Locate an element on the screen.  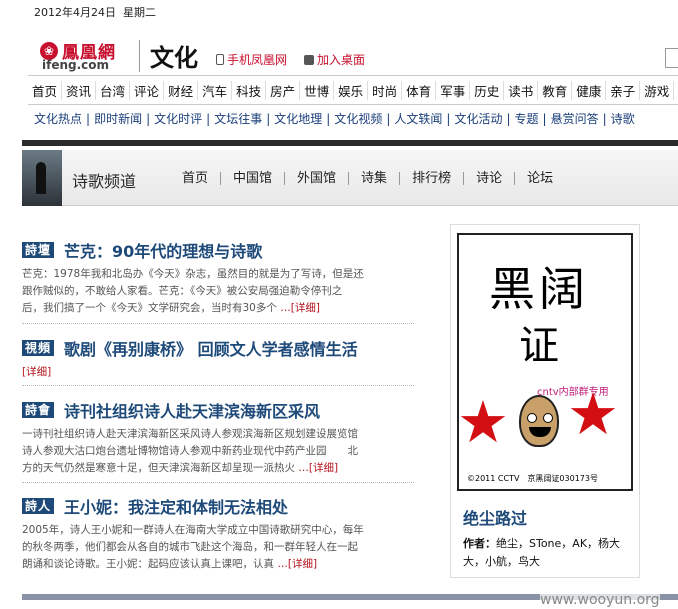
main-nav-item: 读书 is located at coordinates (521, 90).